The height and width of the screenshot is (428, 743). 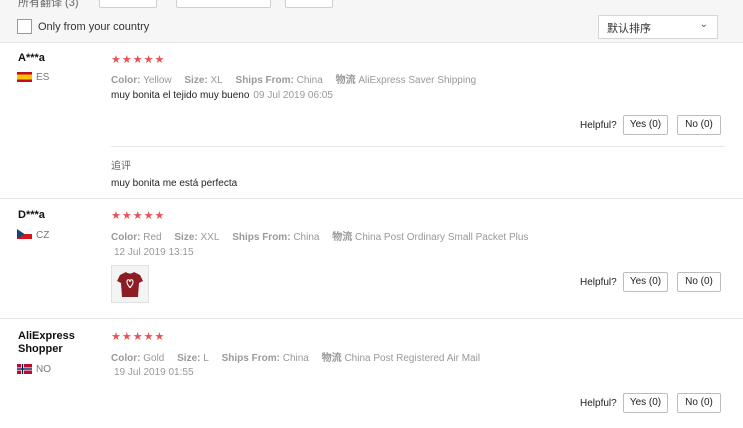 What do you see at coordinates (24, 26) in the screenshot?
I see `country-checkbox` at bounding box center [24, 26].